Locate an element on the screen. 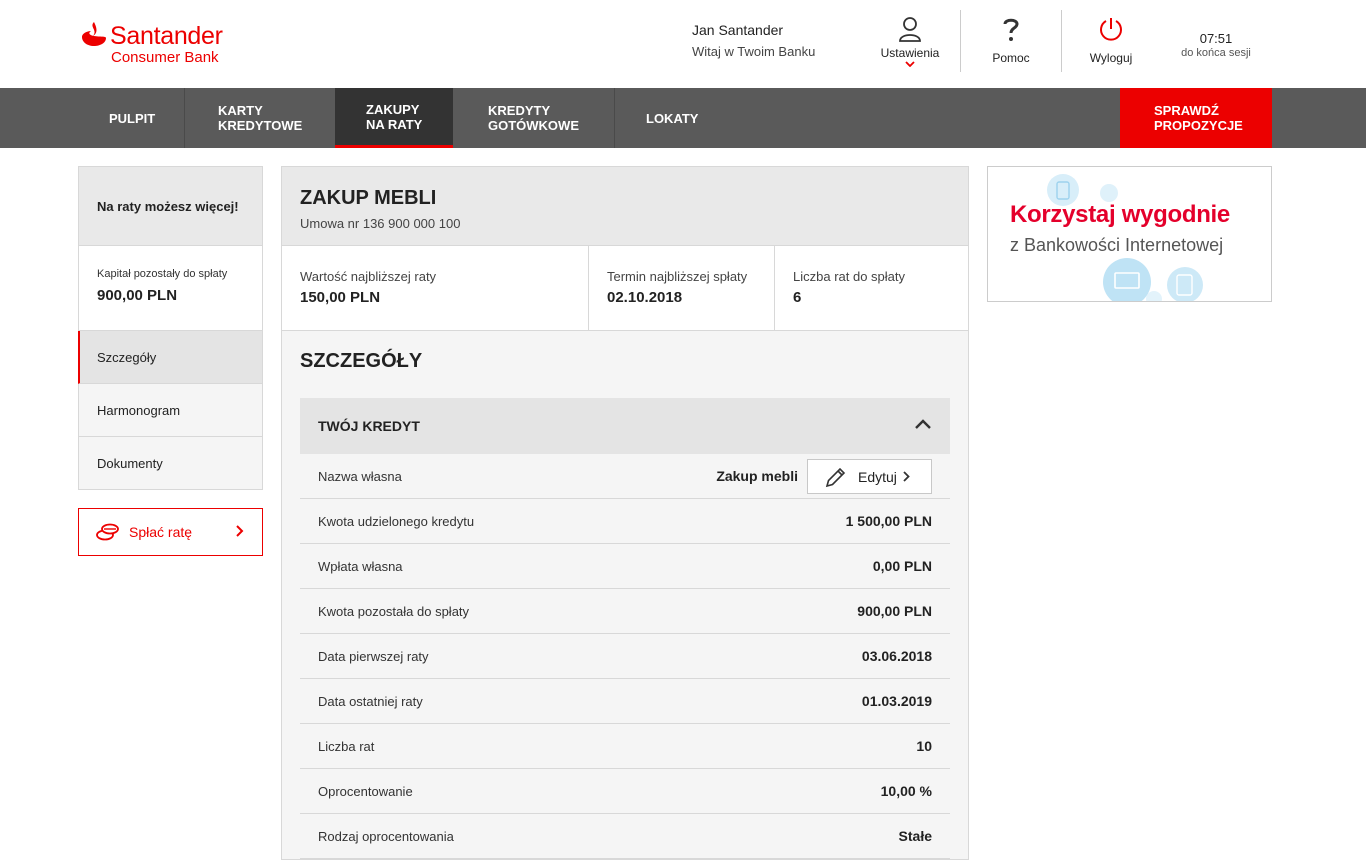  nav-item-lokaty: LOKATY is located at coordinates (672, 118).